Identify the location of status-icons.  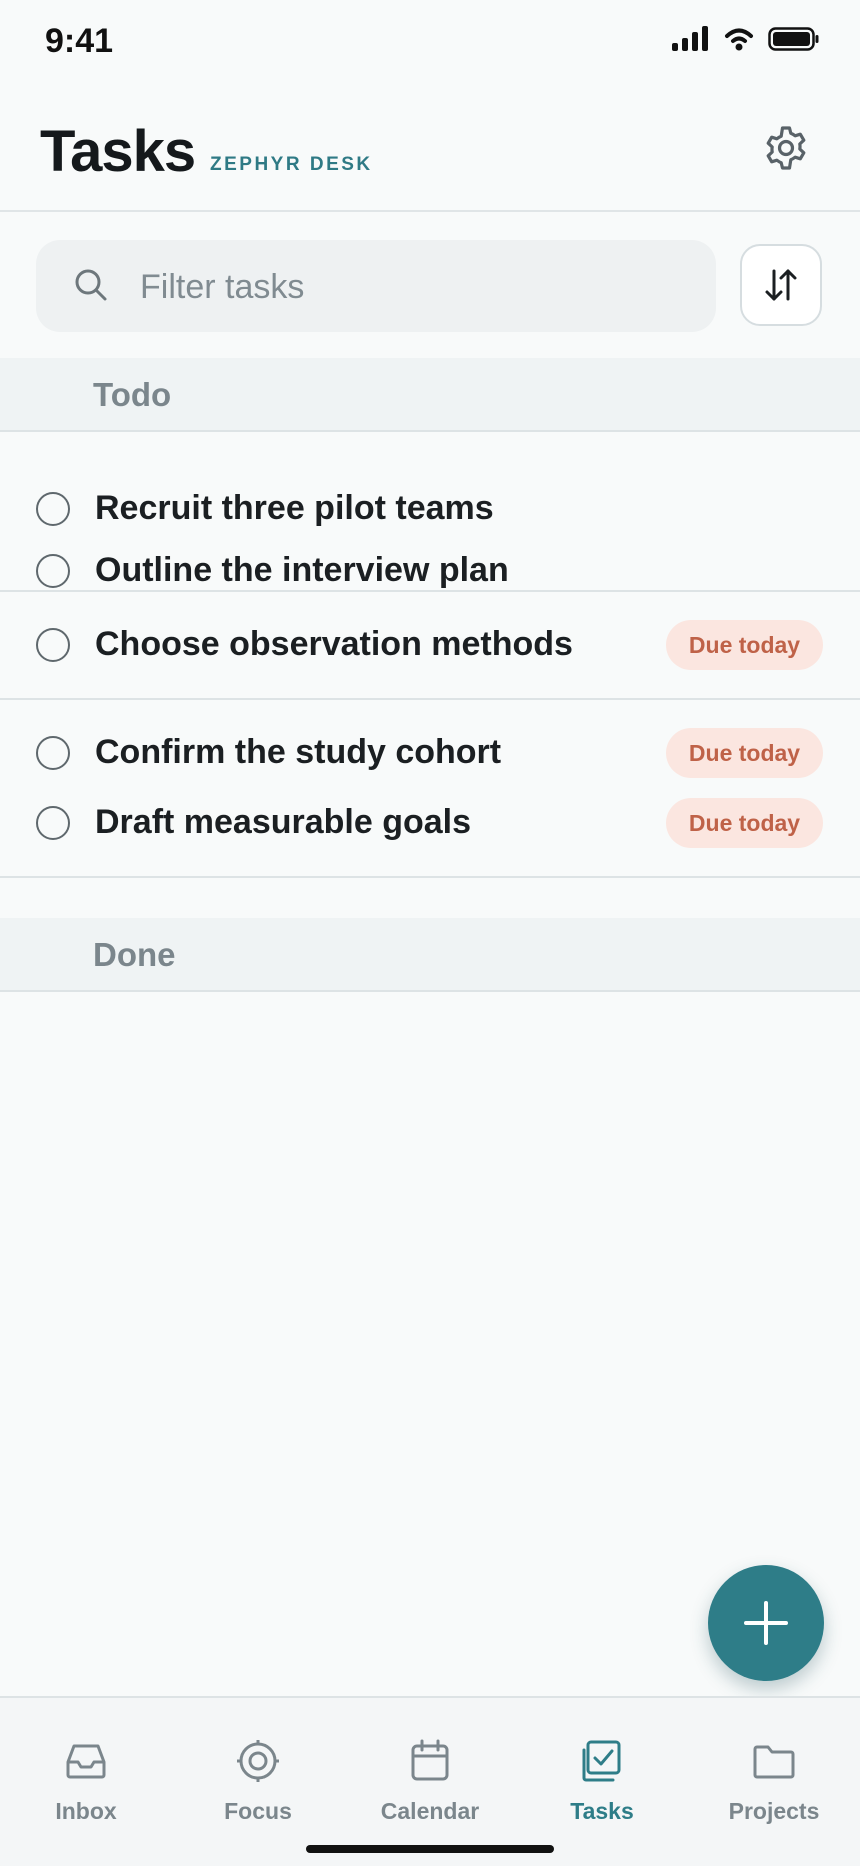
(745, 39).